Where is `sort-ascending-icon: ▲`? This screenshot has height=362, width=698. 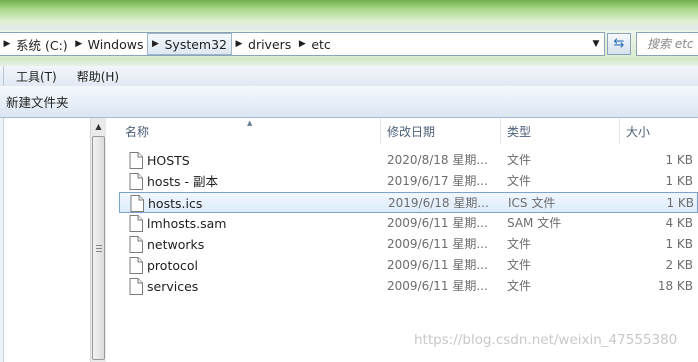
sort-ascending-icon: ▲ is located at coordinates (250, 123).